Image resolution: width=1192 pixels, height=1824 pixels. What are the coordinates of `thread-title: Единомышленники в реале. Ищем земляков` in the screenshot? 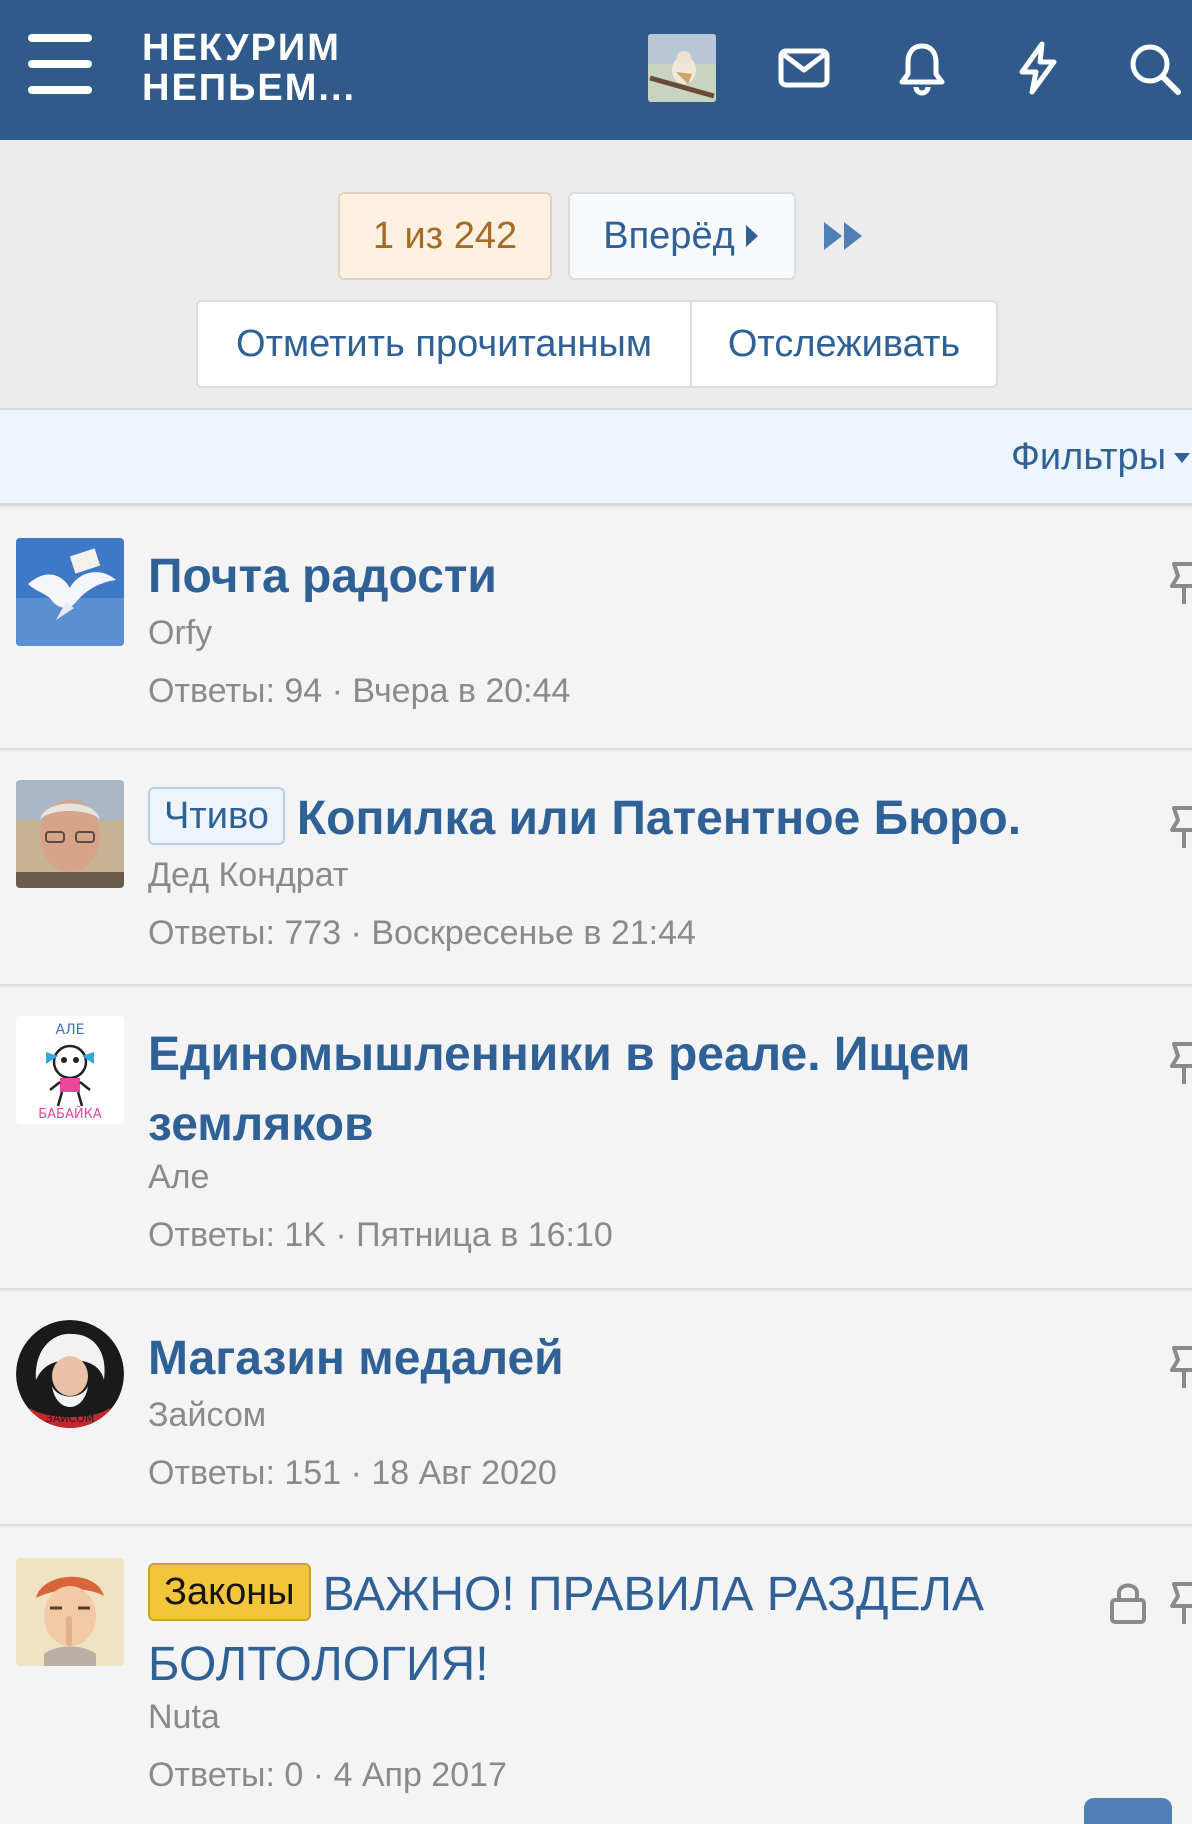 It's located at (615, 1090).